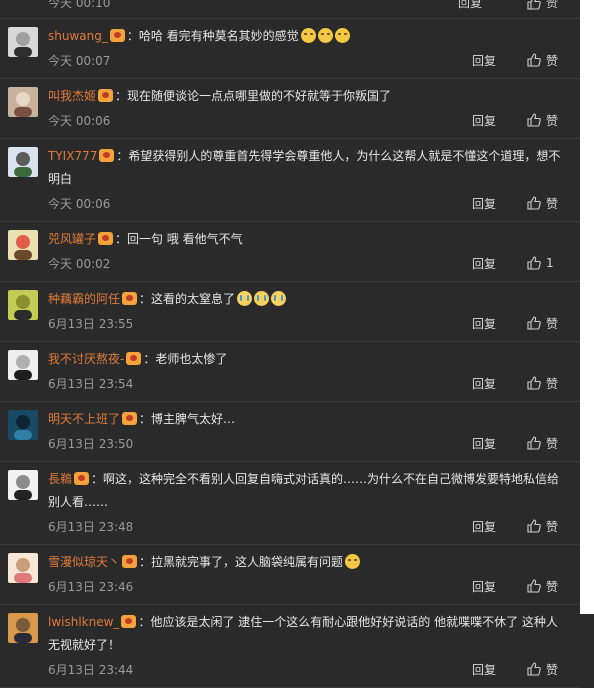  I want to click on crying-laugh-emoji-icon, so click(245, 298).